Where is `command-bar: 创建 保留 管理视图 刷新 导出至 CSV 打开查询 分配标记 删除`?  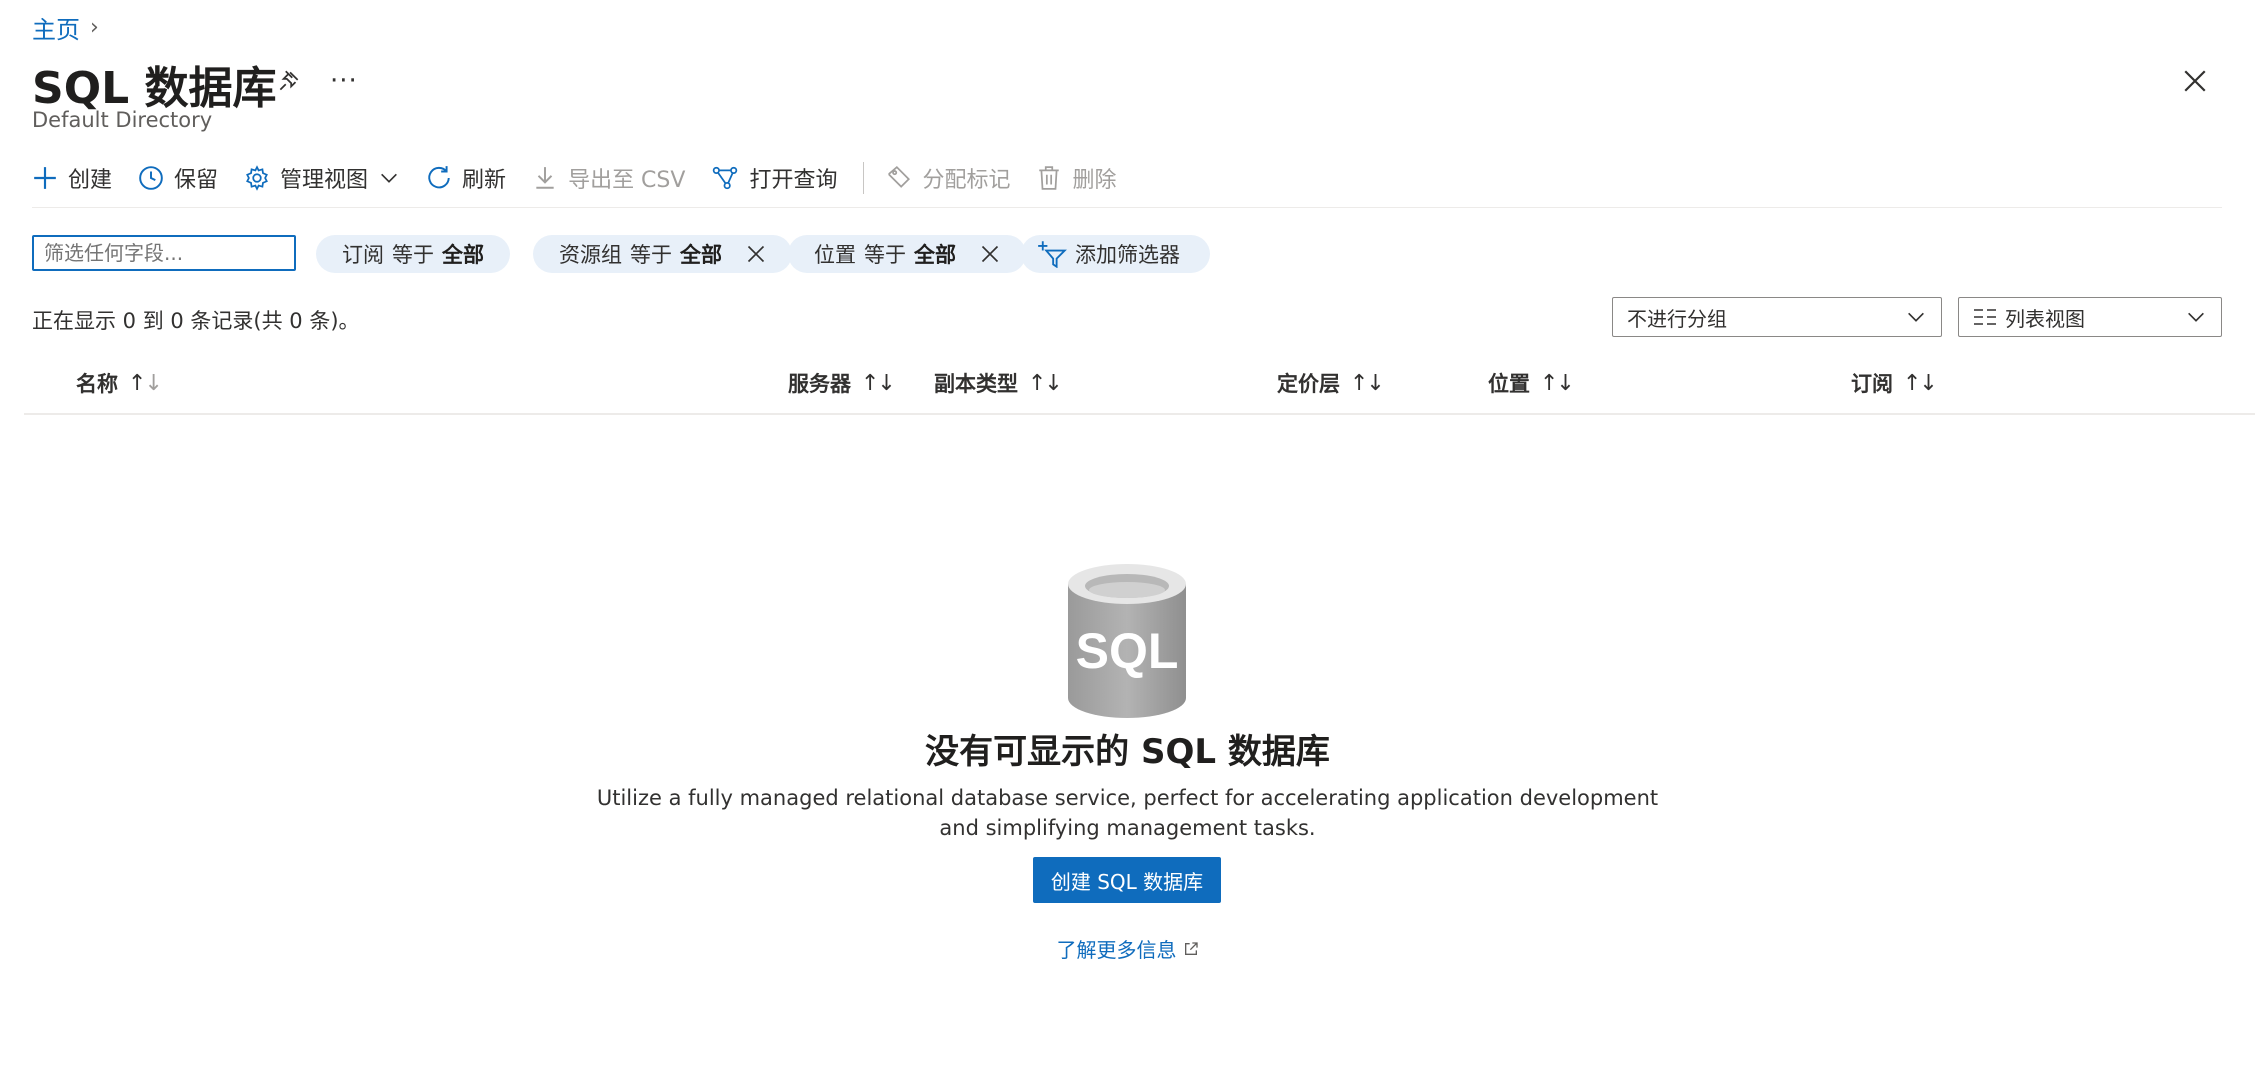
command-bar: 创建 保留 管理视图 刷新 导出至 CSV 打开查询 分配标记 删除 is located at coordinates (587, 178).